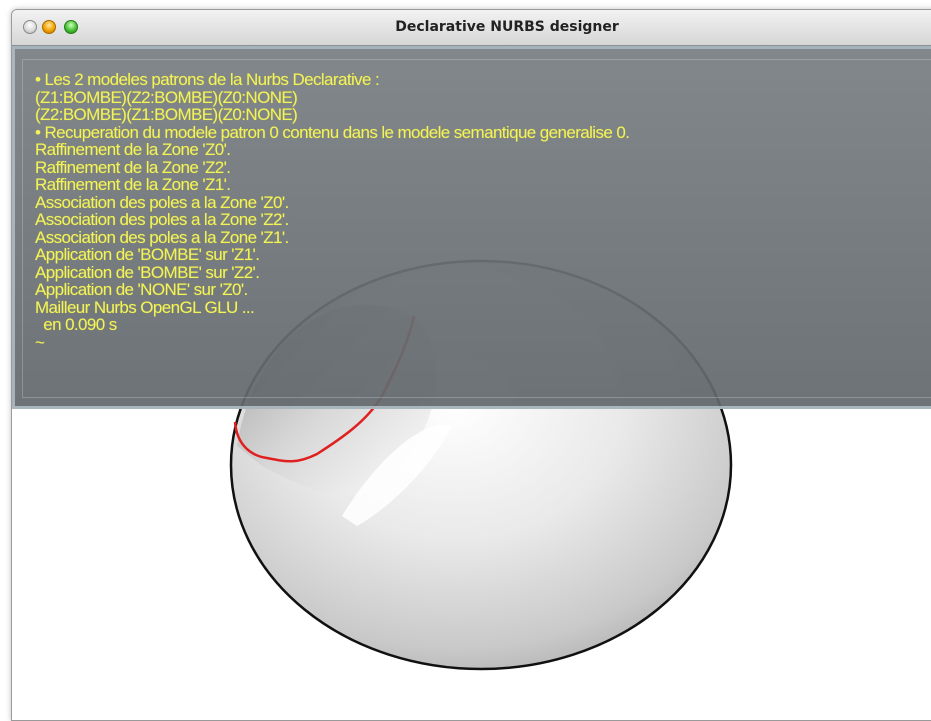 Image resolution: width=931 pixels, height=721 pixels. Describe the element at coordinates (133, 184) in the screenshot. I see `console-line: Raffinement de la Zone 'Z1'.` at that location.